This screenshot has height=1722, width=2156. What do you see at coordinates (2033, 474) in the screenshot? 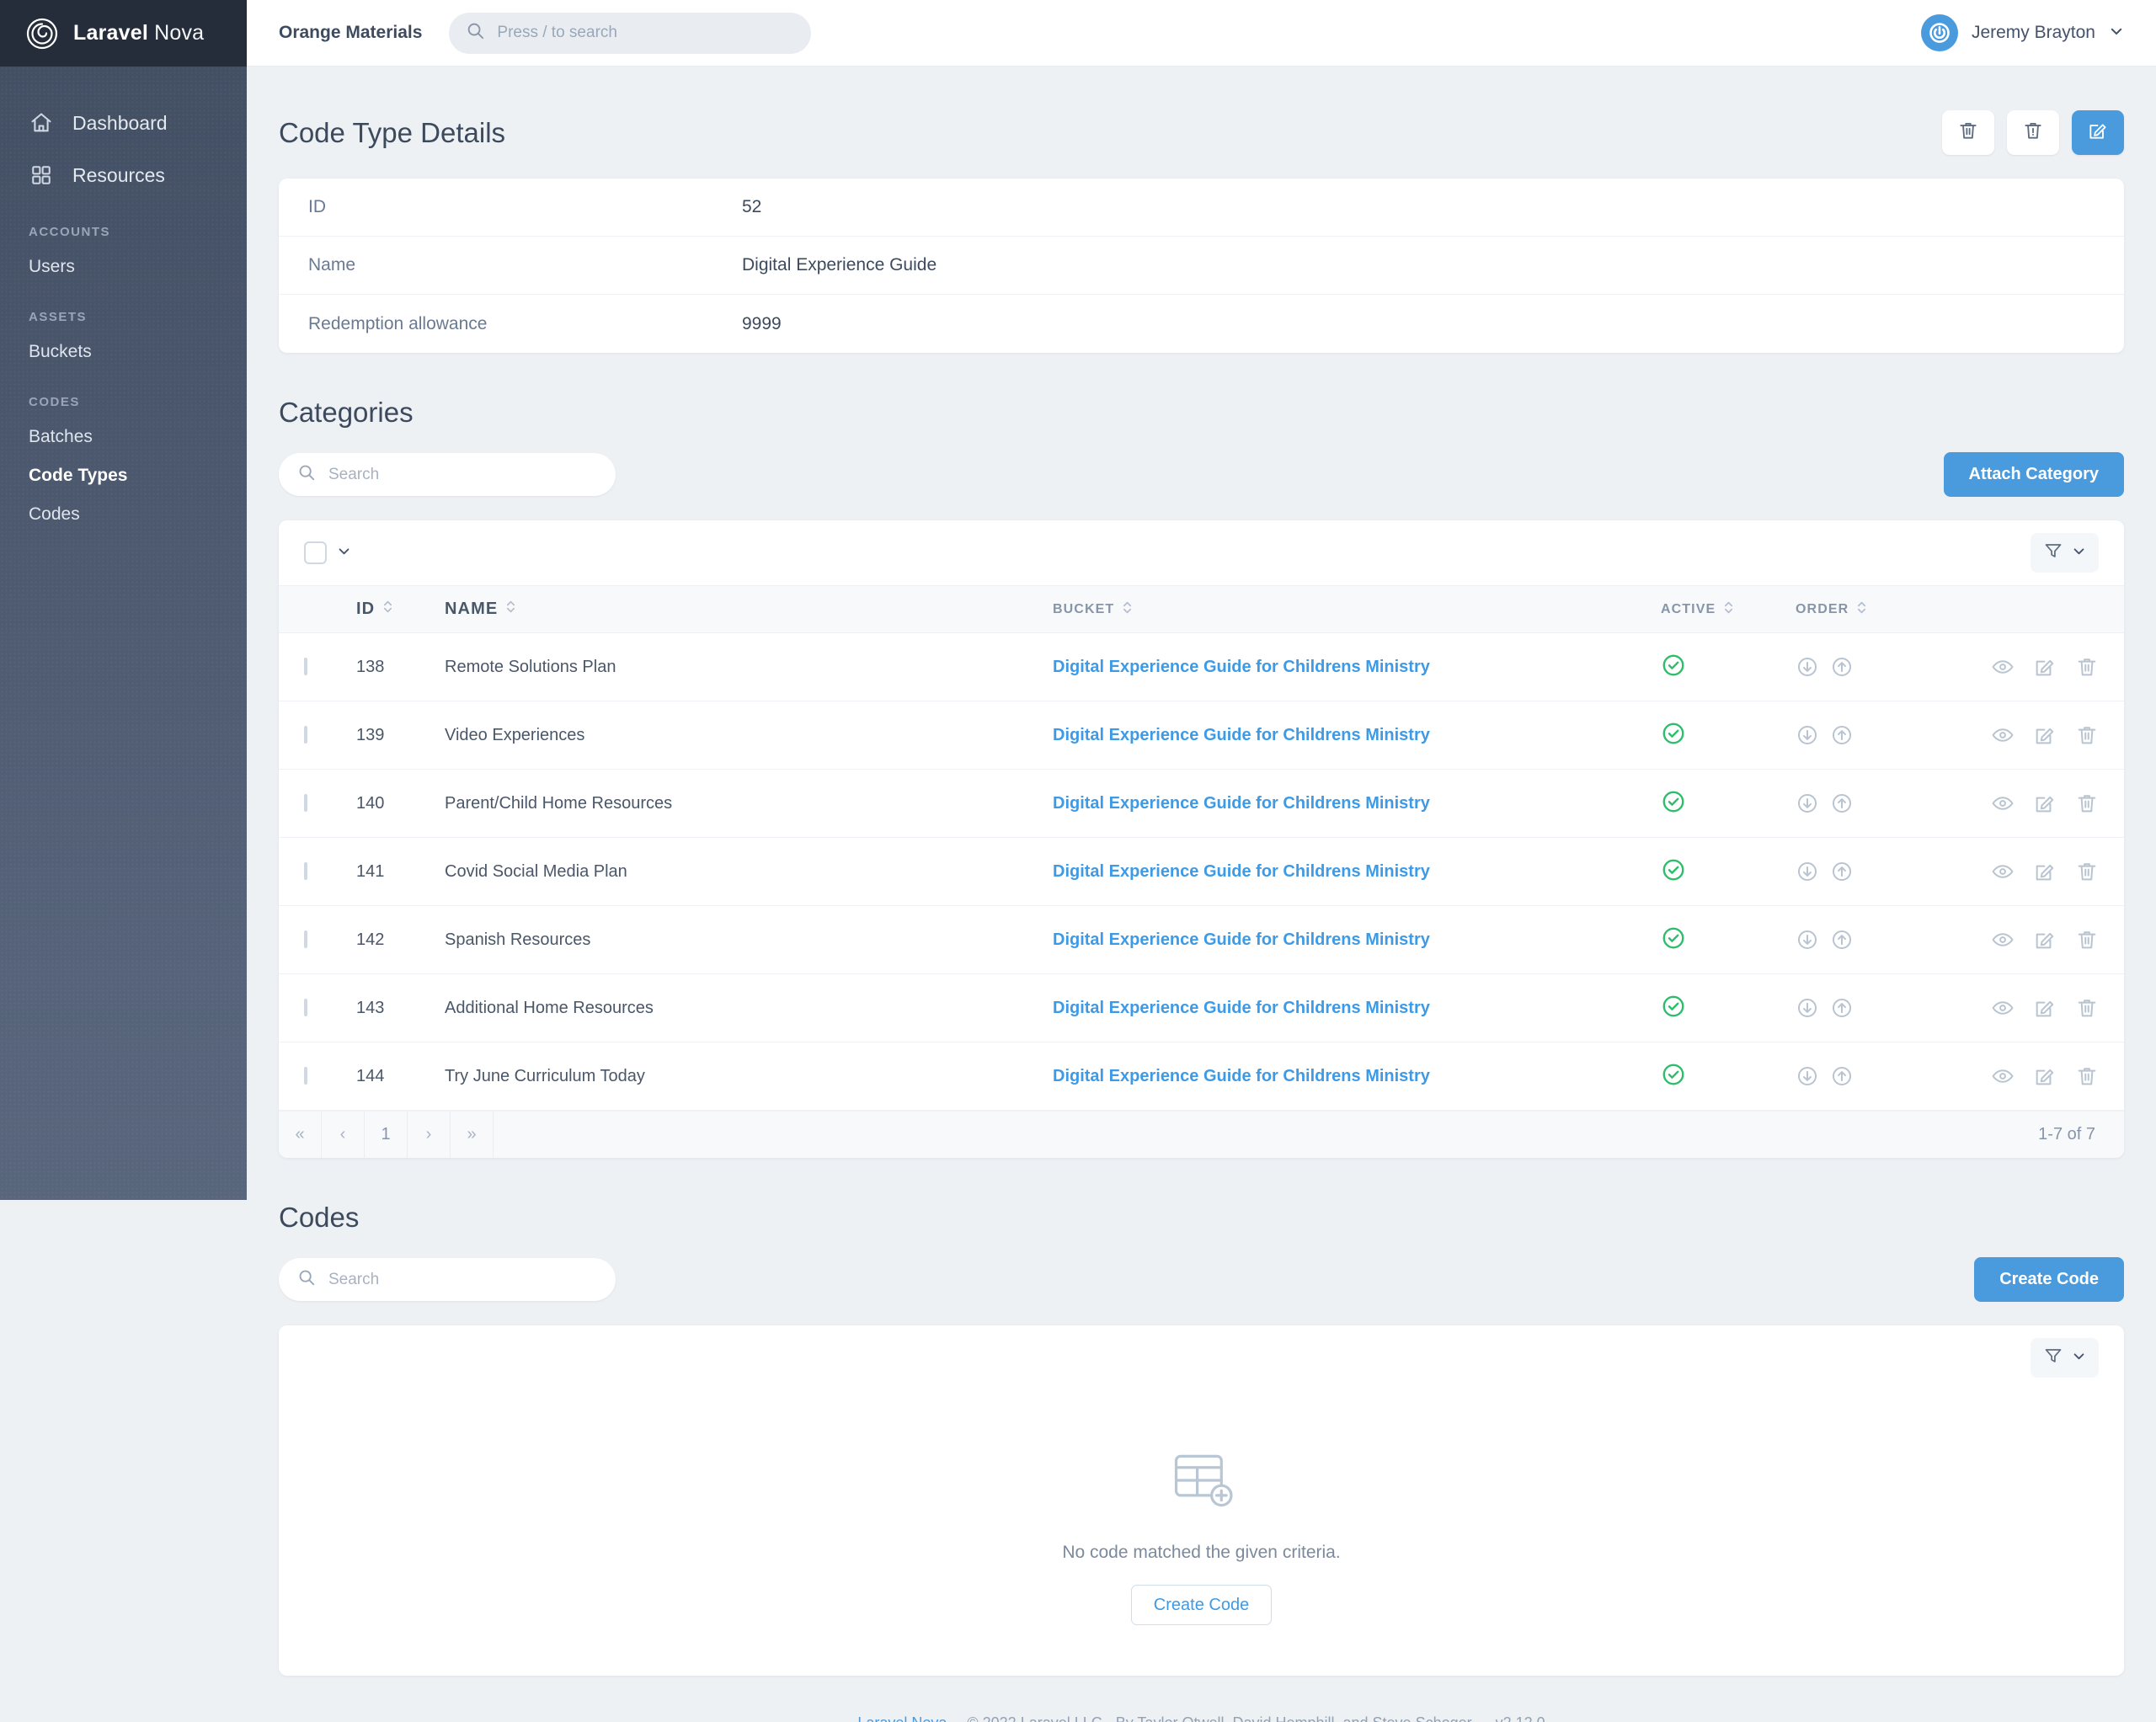
I see `attach-category-button: Attach Category` at bounding box center [2033, 474].